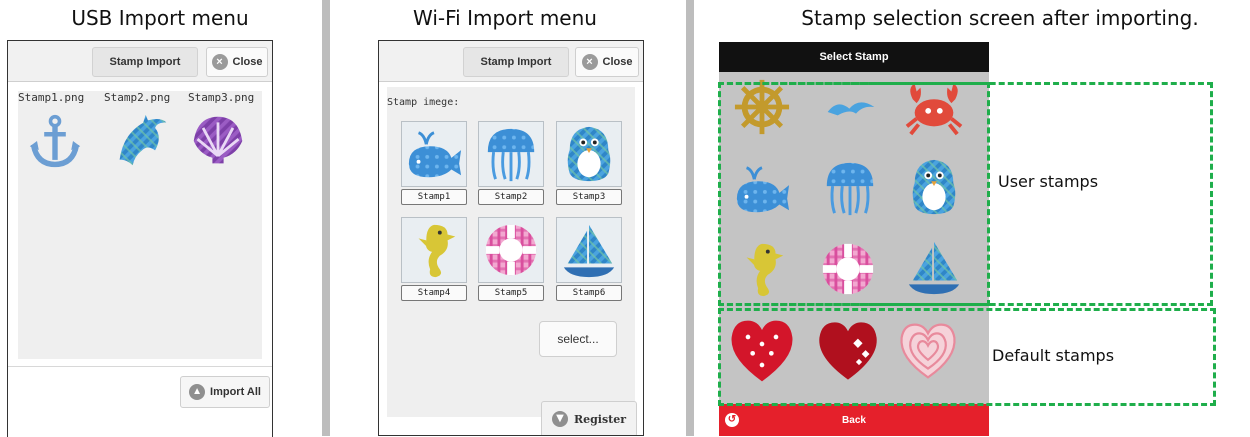 This screenshot has height=437, width=1250. I want to click on usb-footer-divider, so click(140, 366).